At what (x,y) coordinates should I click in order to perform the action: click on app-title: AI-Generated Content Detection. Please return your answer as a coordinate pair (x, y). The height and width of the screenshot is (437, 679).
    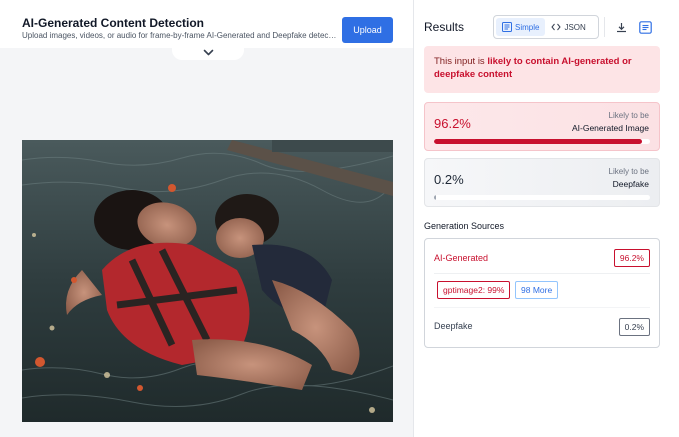
    Looking at the image, I should click on (113, 23).